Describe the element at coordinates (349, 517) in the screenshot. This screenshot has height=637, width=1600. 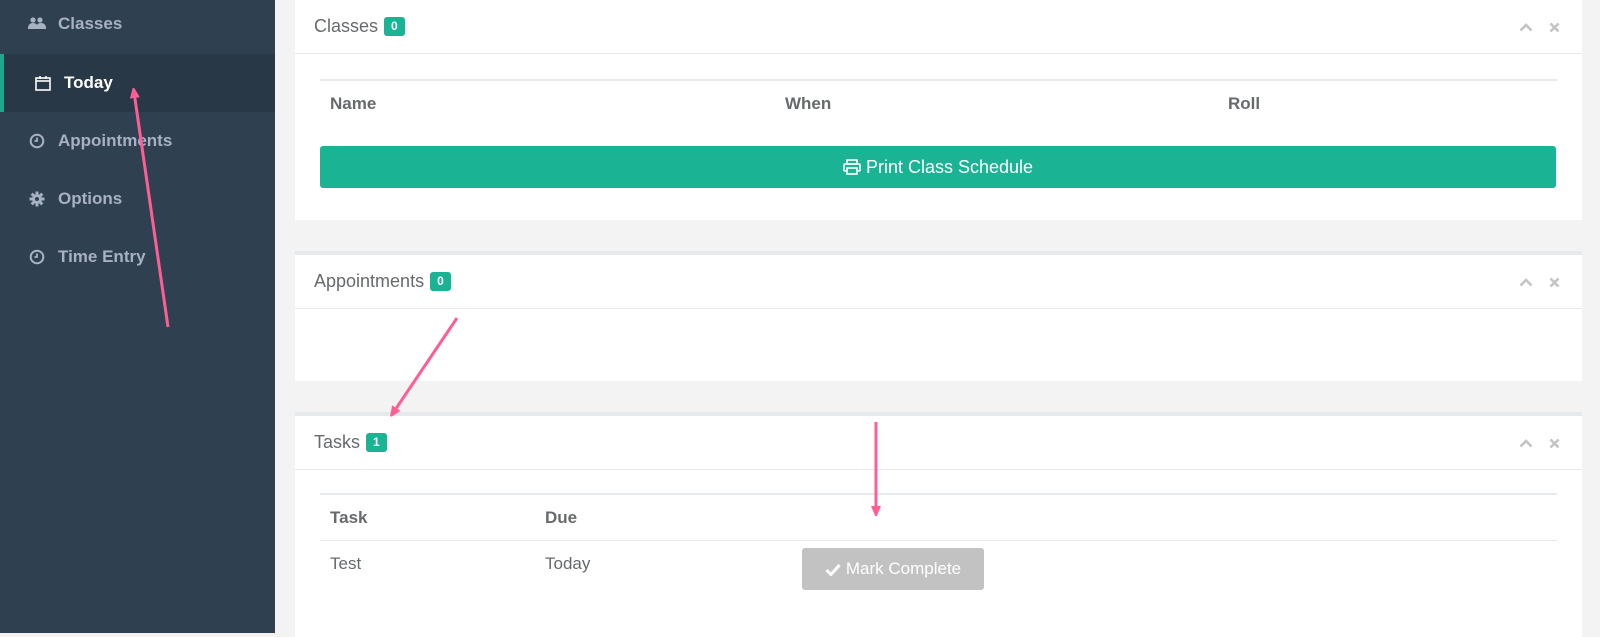
I see `column-header-task: Task` at that location.